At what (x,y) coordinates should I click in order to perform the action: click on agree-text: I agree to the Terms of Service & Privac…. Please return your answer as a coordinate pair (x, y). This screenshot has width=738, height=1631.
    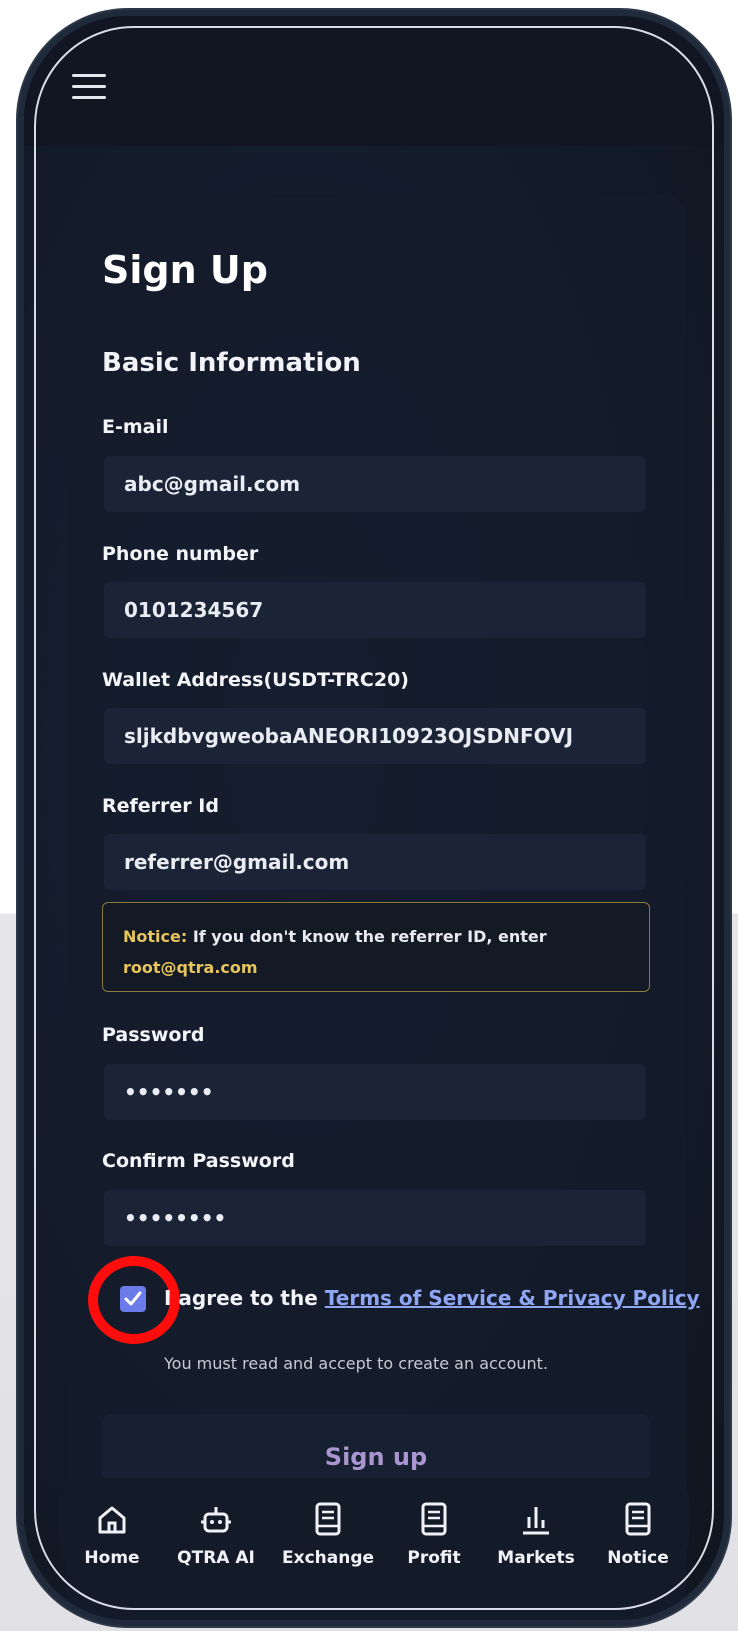
    Looking at the image, I should click on (432, 1298).